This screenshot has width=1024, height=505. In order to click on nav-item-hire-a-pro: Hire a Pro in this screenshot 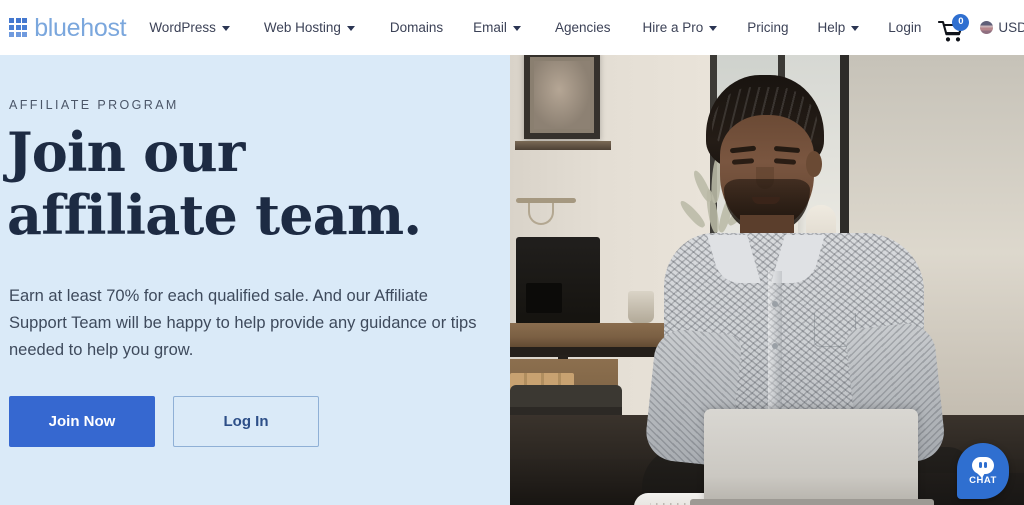, I will do `click(679, 27)`.